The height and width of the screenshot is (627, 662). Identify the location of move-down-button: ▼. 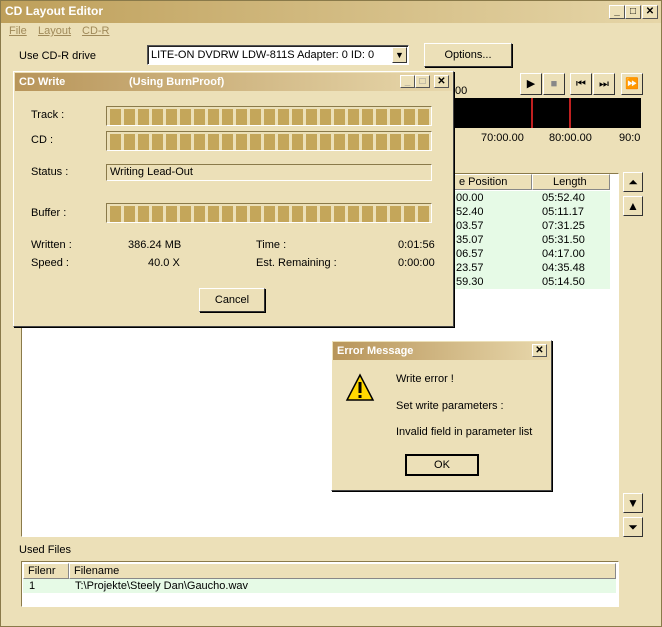
(633, 503).